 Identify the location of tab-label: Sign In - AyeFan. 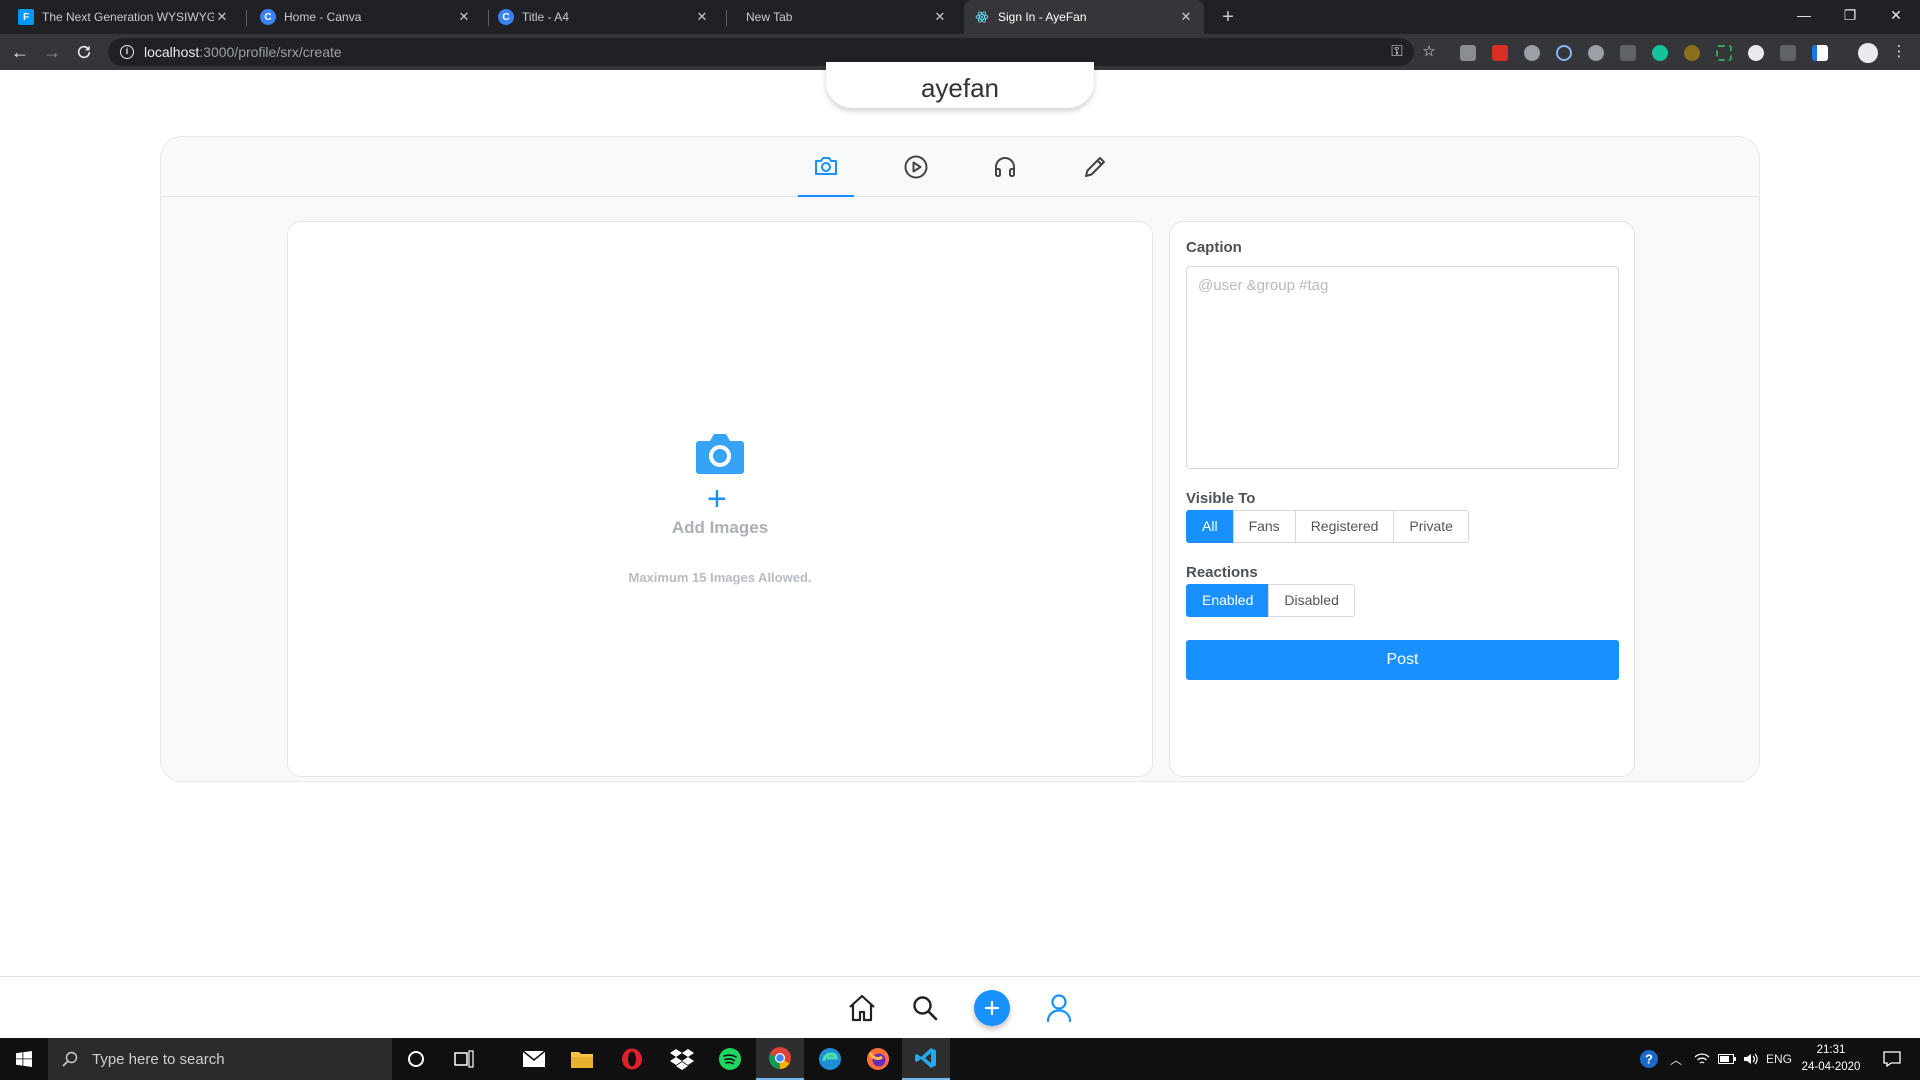
(1042, 17).